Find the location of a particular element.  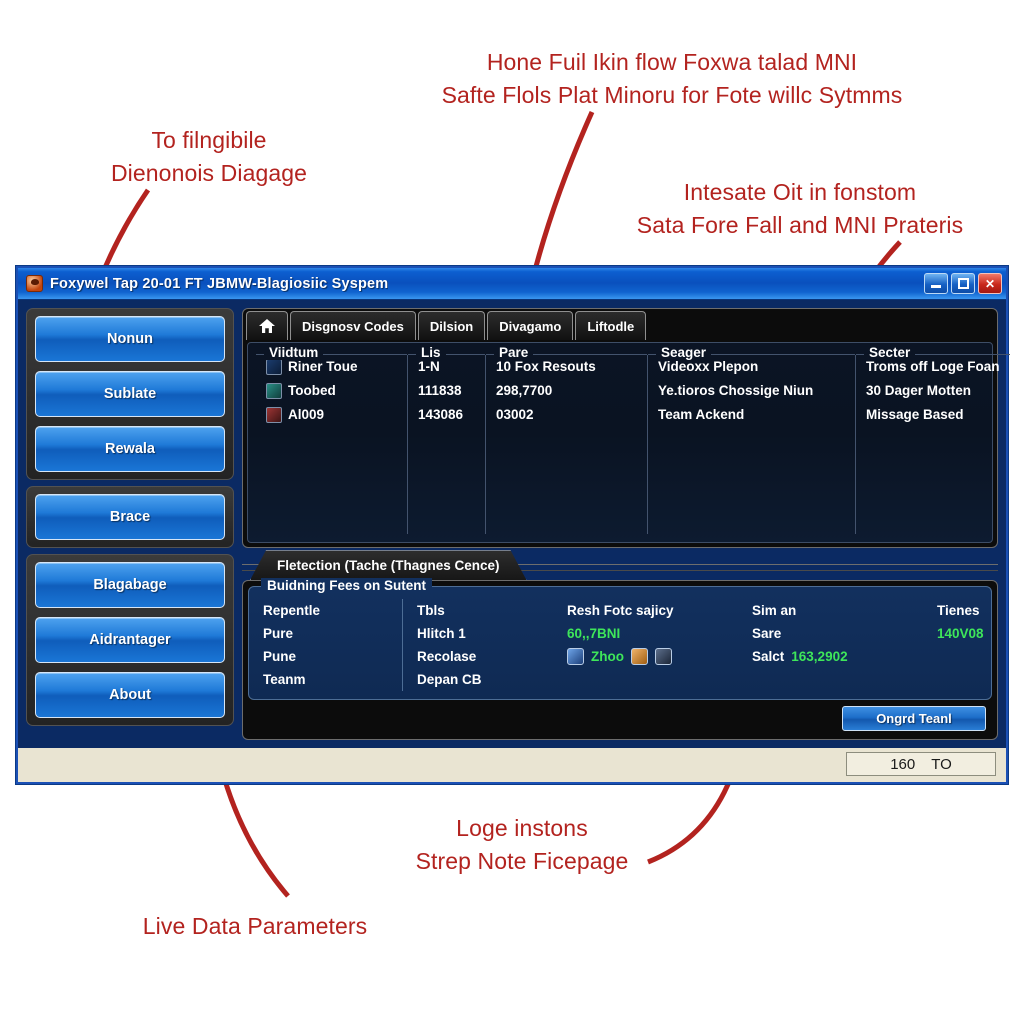

sidebar-group-three: Blagabage Aidrantager About is located at coordinates (130, 640).